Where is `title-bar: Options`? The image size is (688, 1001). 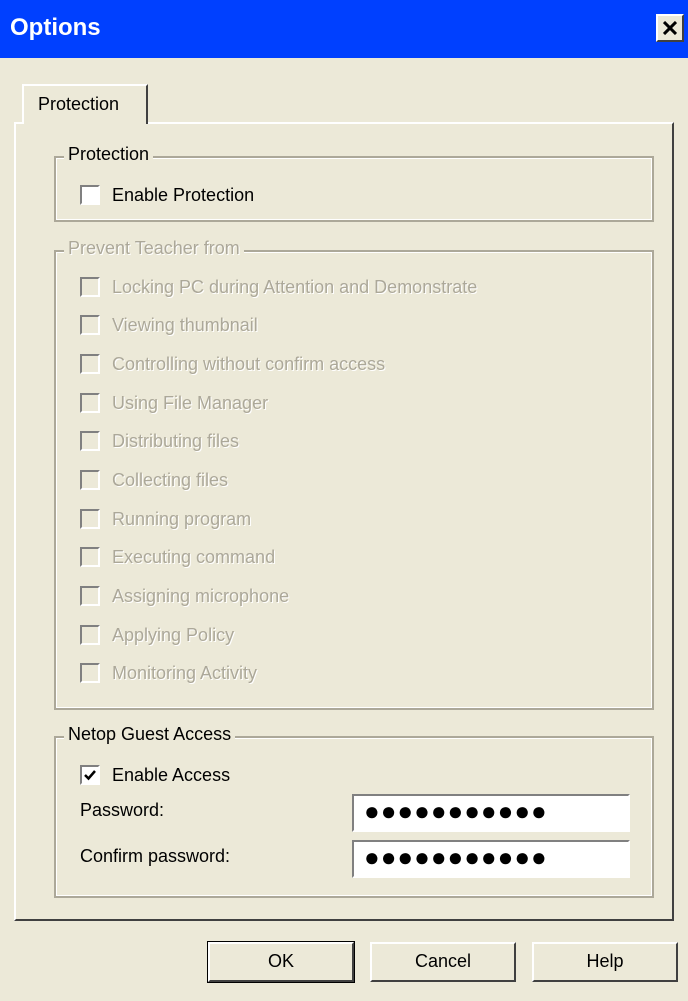 title-bar: Options is located at coordinates (344, 29).